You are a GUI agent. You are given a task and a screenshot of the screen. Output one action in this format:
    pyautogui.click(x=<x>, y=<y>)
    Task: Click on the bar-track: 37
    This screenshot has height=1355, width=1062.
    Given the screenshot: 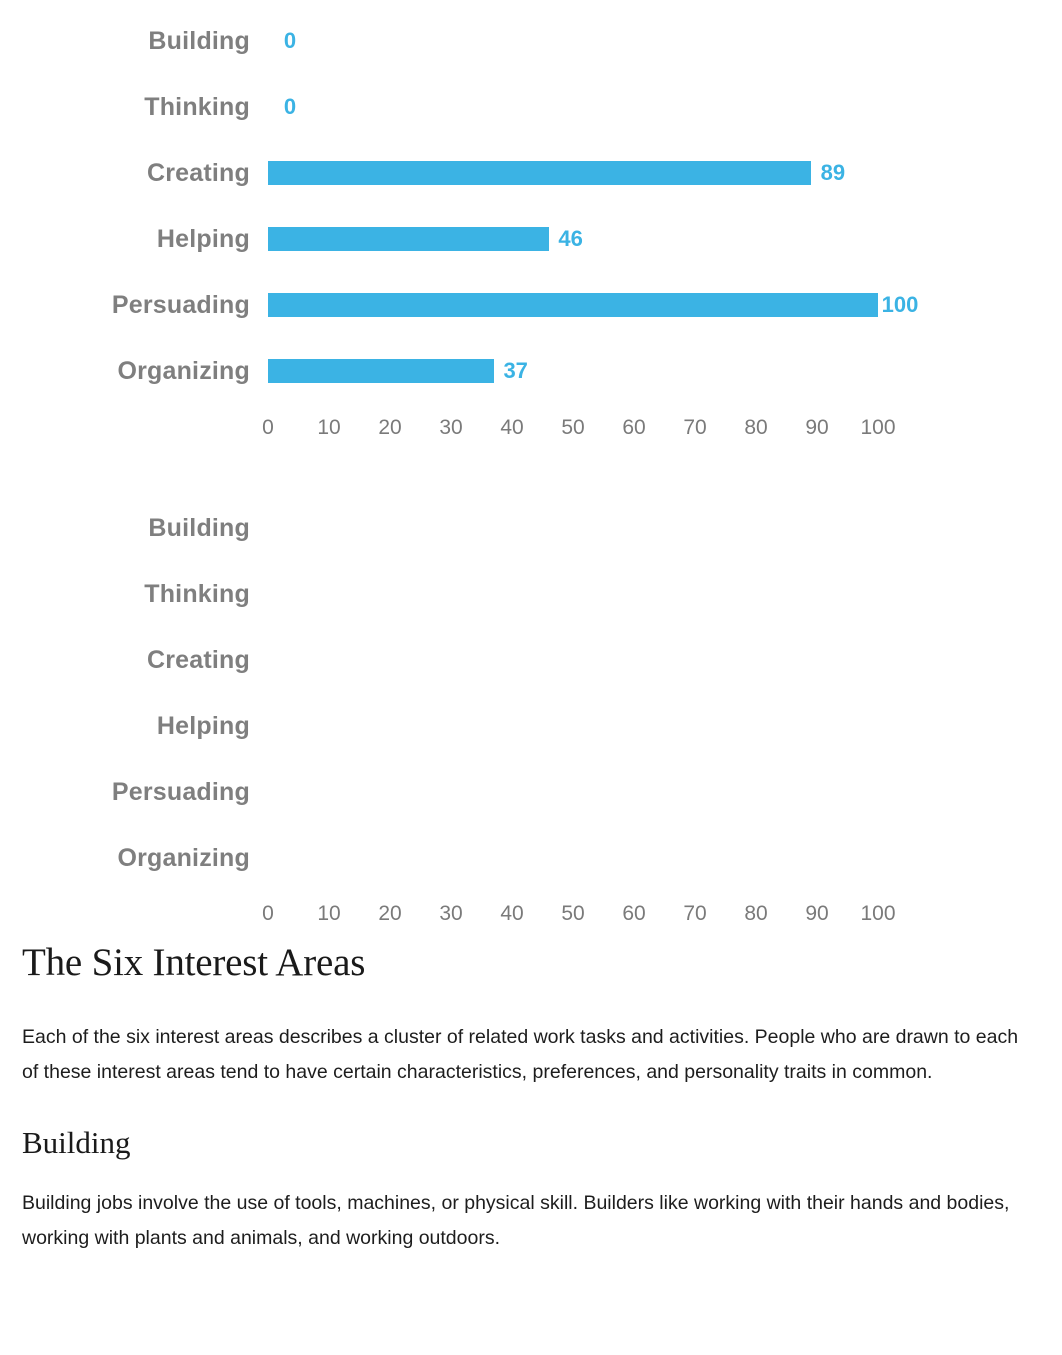 What is the action you would take?
    pyautogui.click(x=665, y=371)
    